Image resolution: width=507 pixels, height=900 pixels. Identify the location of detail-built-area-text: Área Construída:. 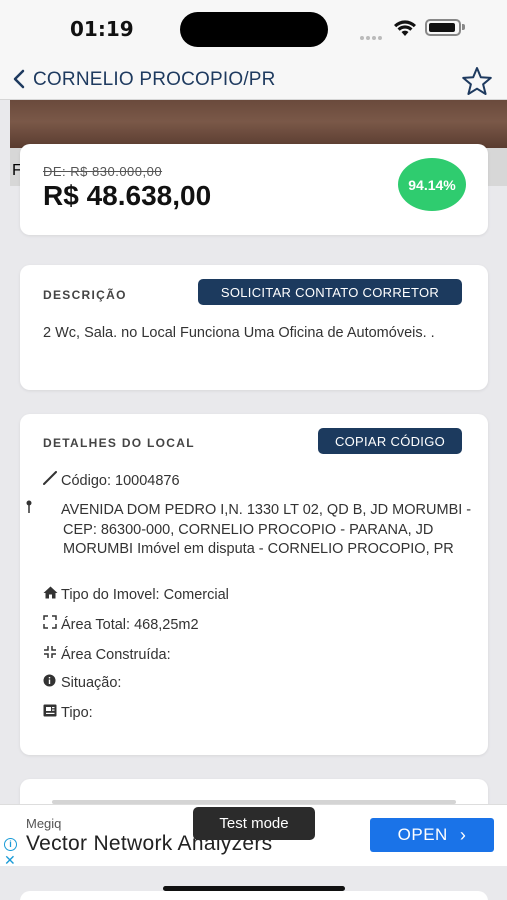
(116, 655).